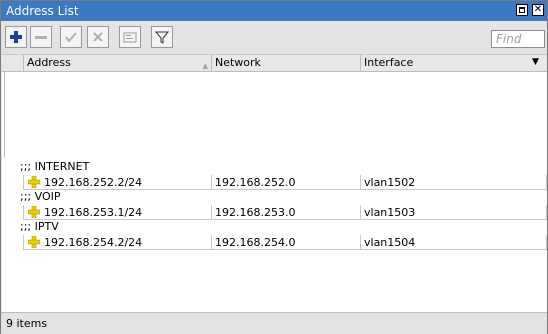 This screenshot has height=334, width=548. Describe the element at coordinates (454, 212) in the screenshot. I see `cell-interface: vlan1503` at that location.